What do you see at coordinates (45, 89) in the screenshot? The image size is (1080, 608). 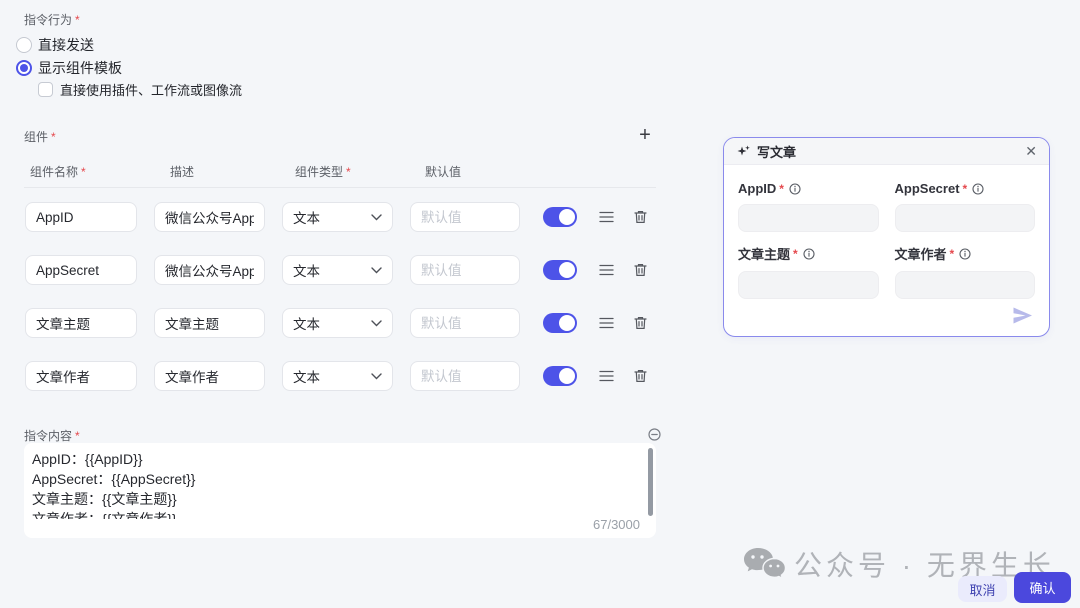 I see `checkbox-icon` at bounding box center [45, 89].